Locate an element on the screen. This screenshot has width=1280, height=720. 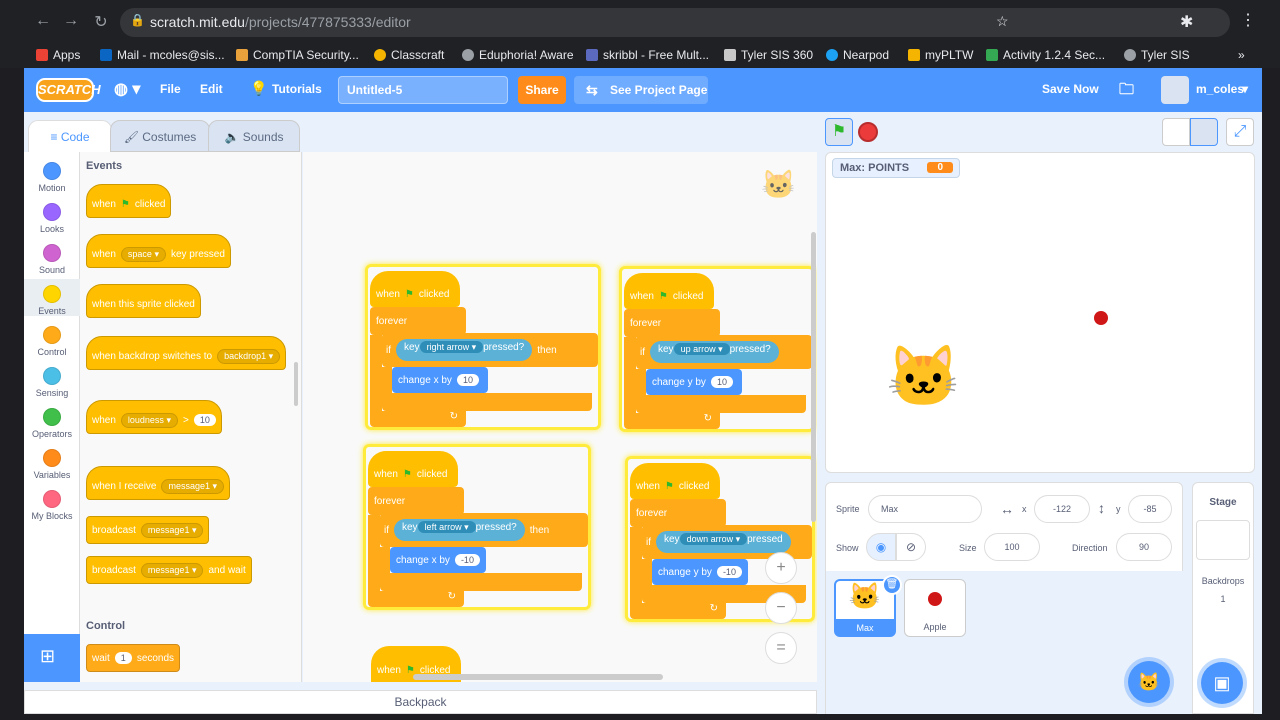
block-when-i-receive: when I receive message1 ▾ is located at coordinates (158, 483).